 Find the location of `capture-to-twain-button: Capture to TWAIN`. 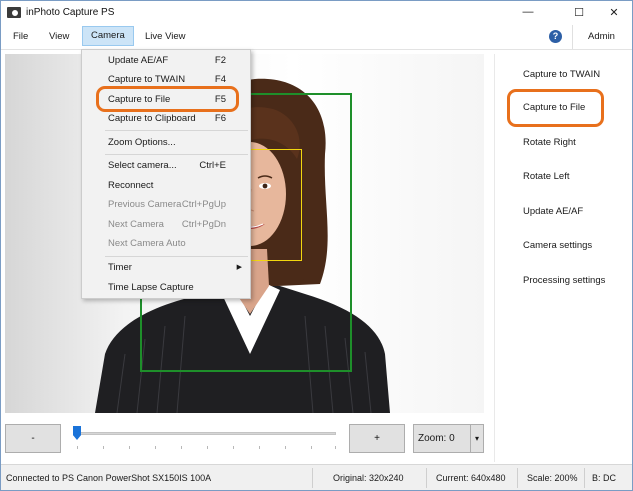

capture-to-twain-button: Capture to TWAIN is located at coordinates (561, 74).